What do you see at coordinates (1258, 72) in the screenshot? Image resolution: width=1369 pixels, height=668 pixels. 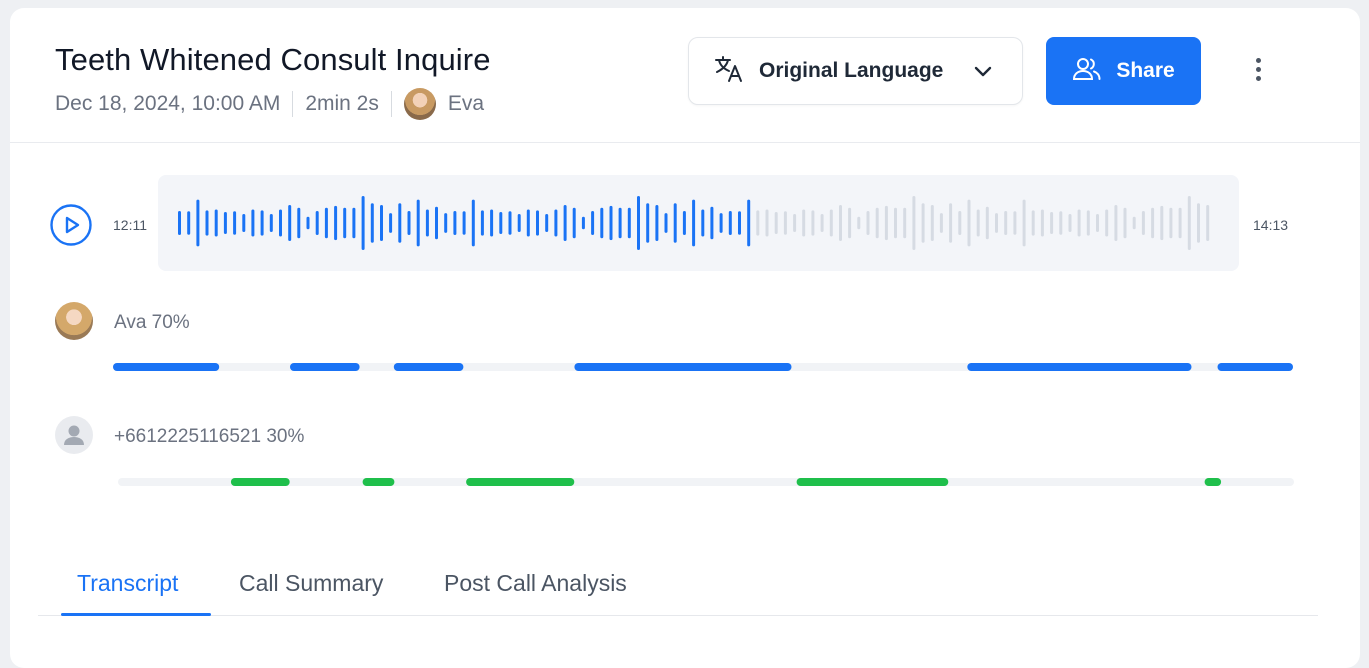 I see `more-options-icon` at bounding box center [1258, 72].